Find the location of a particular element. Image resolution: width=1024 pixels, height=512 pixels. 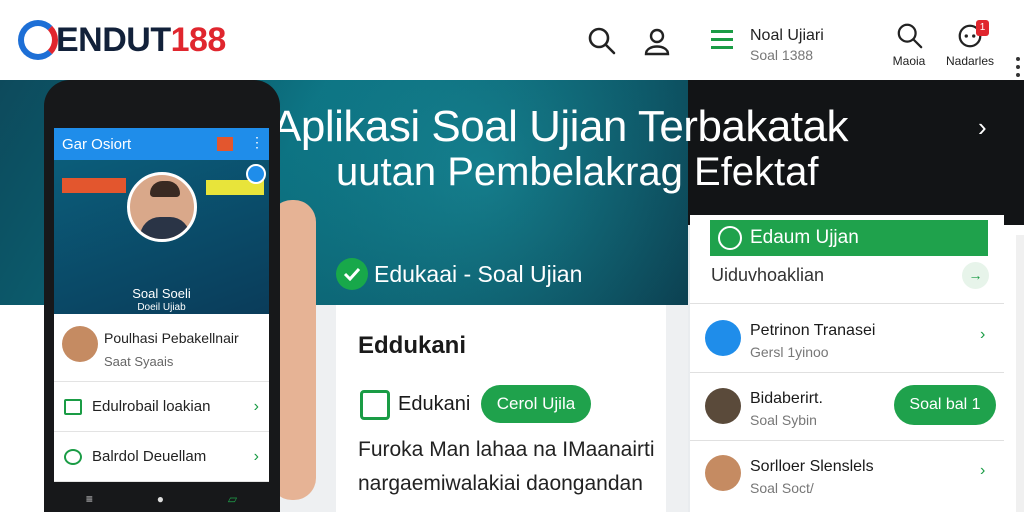

arrow-right-icon: → is located at coordinates (975, 275).